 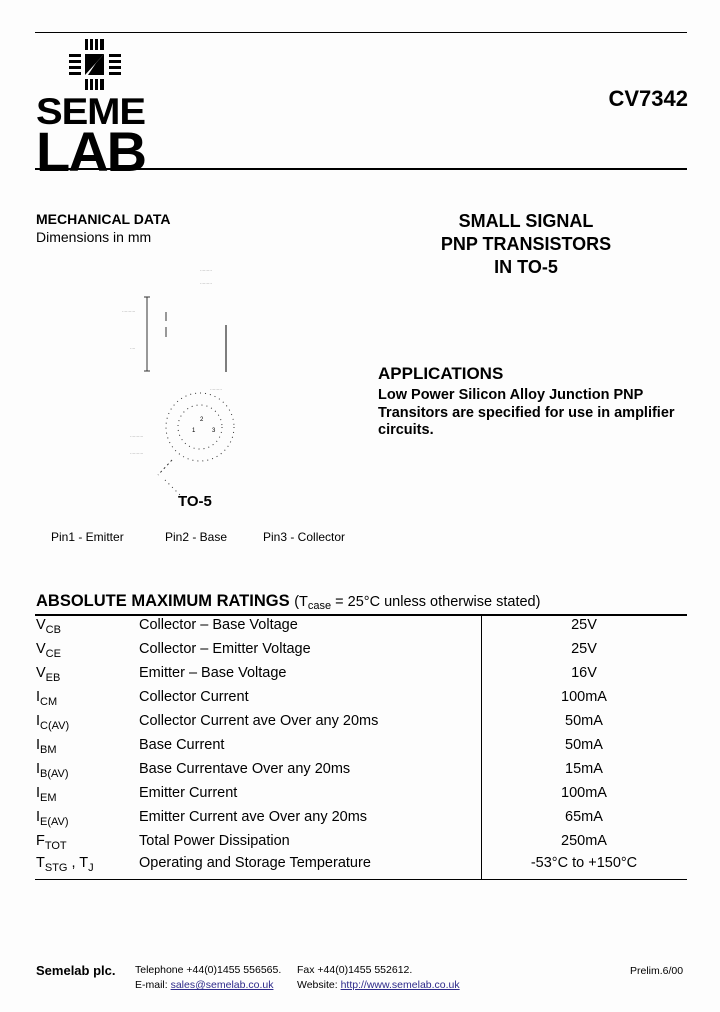 I want to click on logo-text-lab: LAB, so click(x=91, y=151).